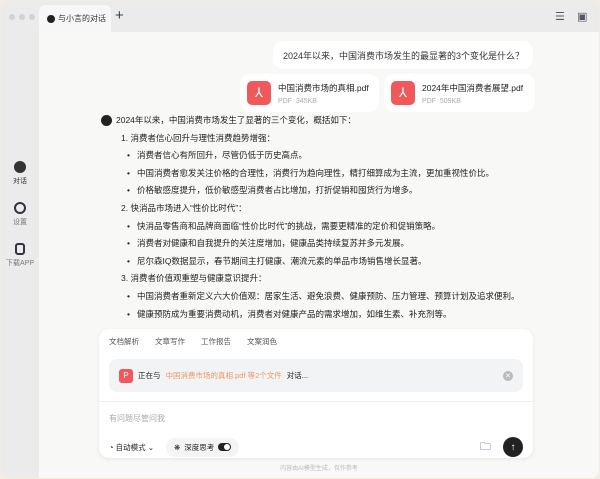 The width and height of the screenshot is (600, 479). What do you see at coordinates (323, 156) in the screenshot?
I see `list-item: 消费者信心有所回升，尽管仍低于历史高点。` at bounding box center [323, 156].